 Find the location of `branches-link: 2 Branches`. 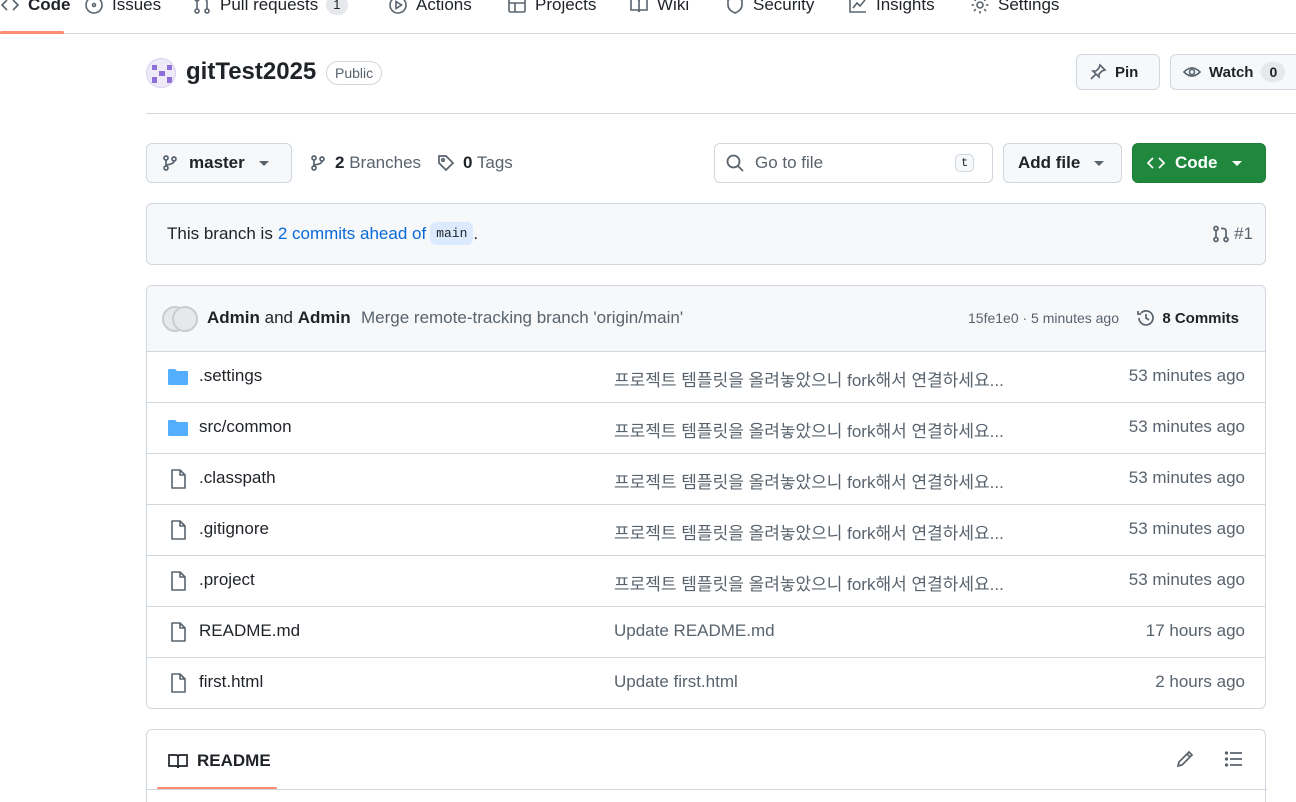

branches-link: 2 Branches is located at coordinates (365, 163).